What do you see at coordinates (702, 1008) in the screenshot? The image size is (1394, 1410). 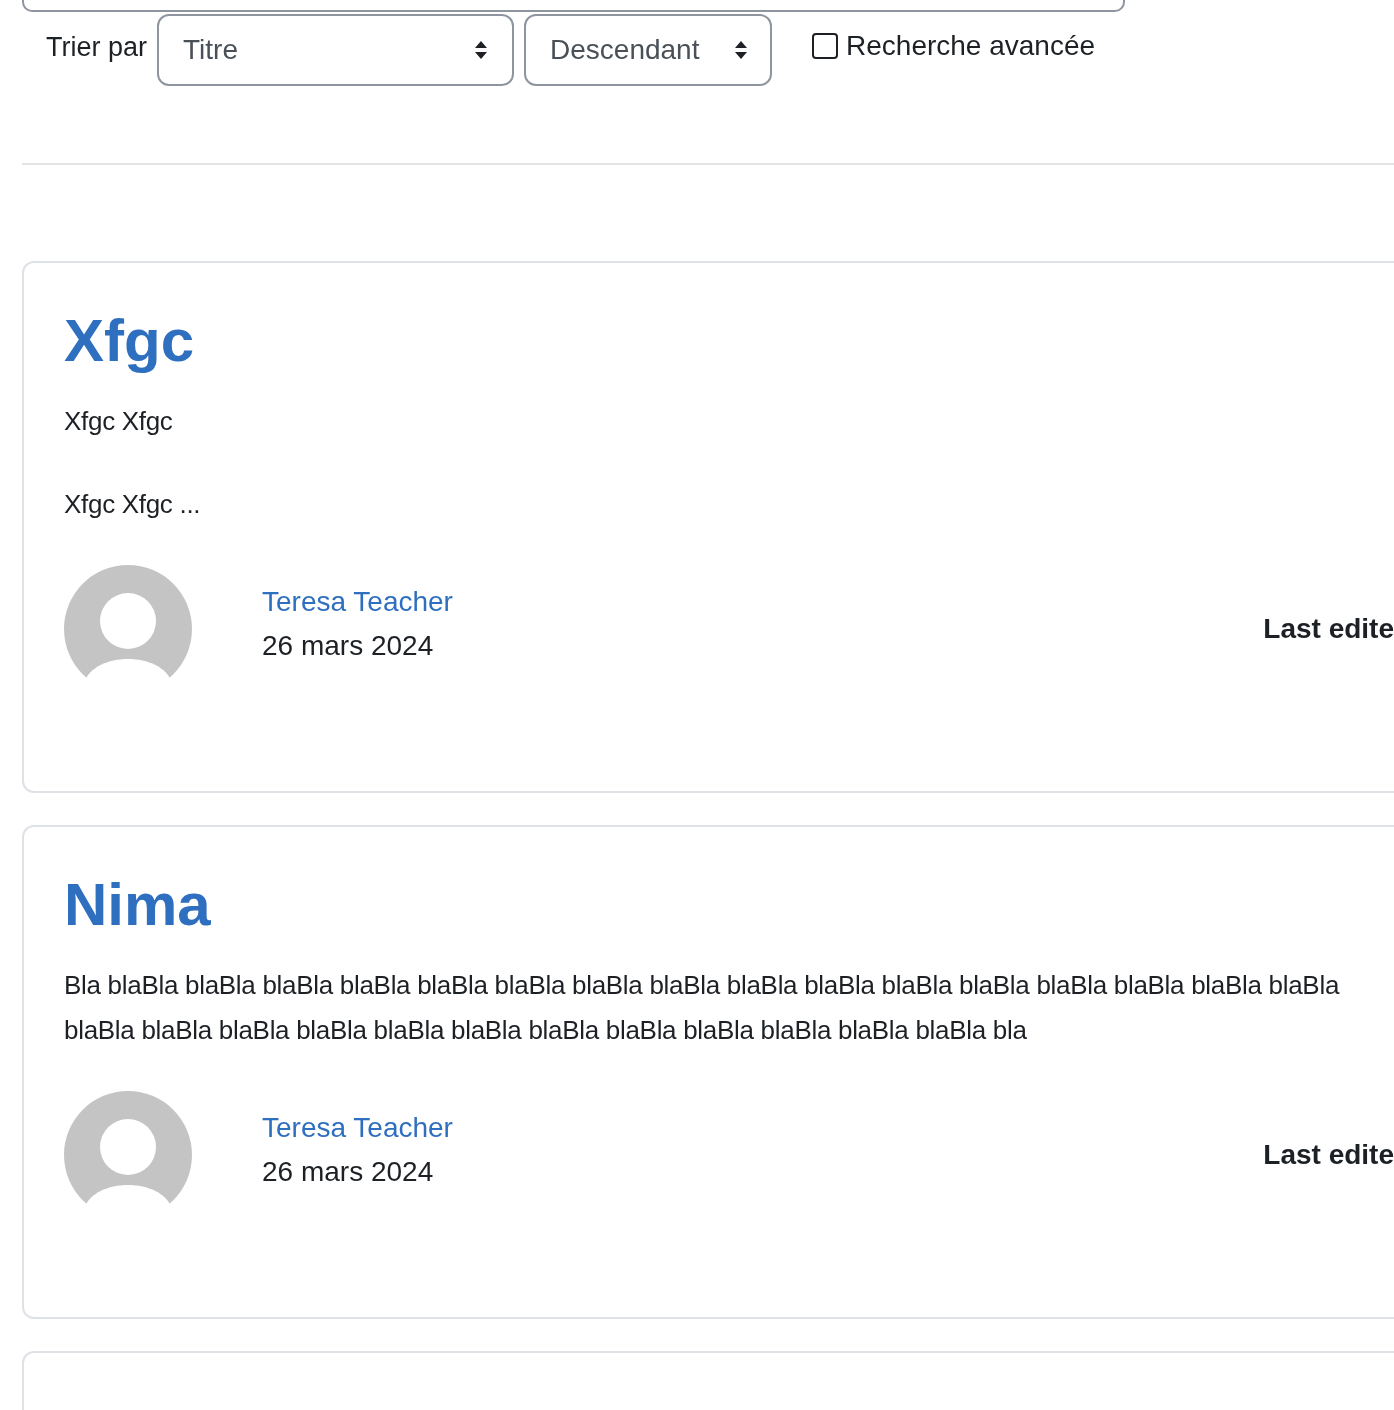 I see `entry-text: Bla blaBla blaBla blaBla blaBla blaBla blaBla blaBla blaBla blaBla blaBla blaBla blaBla blaBla blaBla blaBla blaBla blaBla blaBla blaBla blaBla blaBla blaBla blaBla blaBla blaBla blaBla blaBla blaBla bla` at bounding box center [702, 1008].